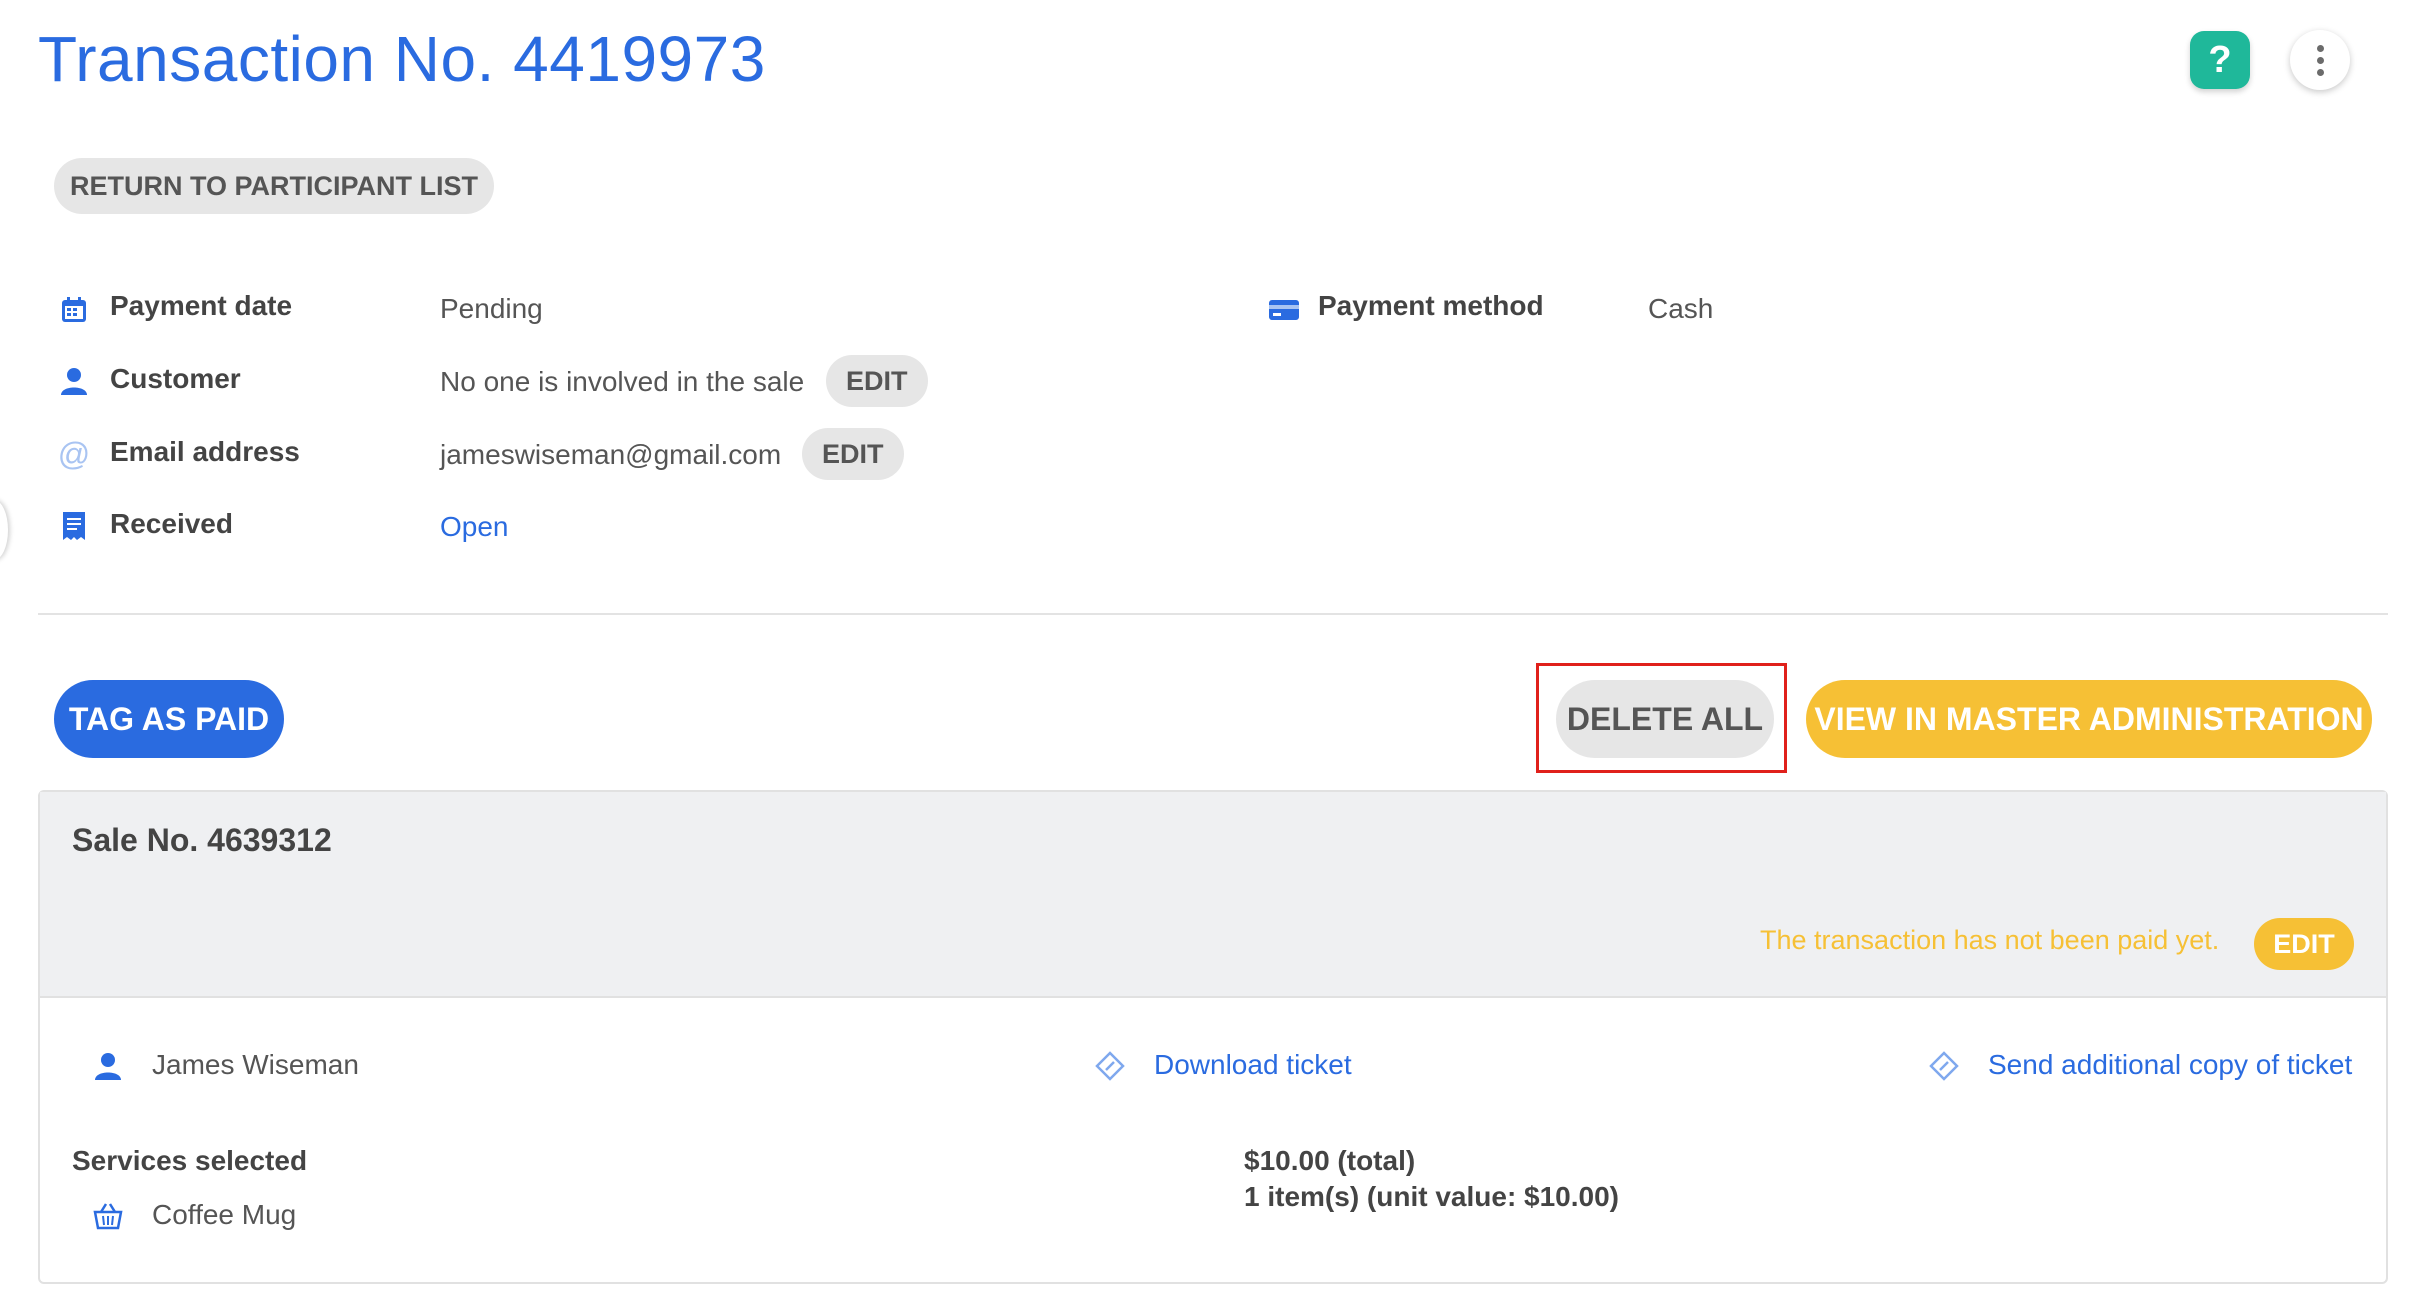  Describe the element at coordinates (4, 530) in the screenshot. I see `side-drawer-handle` at that location.